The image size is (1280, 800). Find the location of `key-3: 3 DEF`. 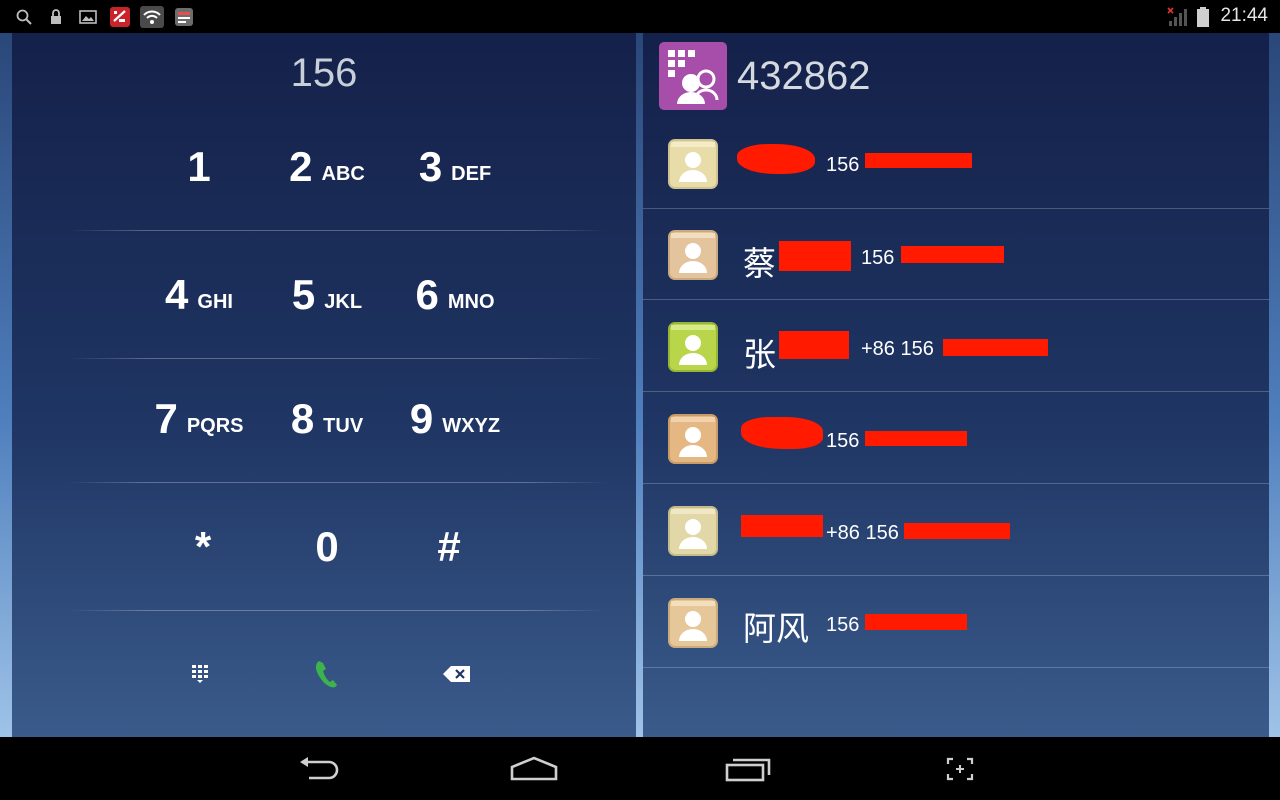

key-3: 3 DEF is located at coordinates (455, 167).